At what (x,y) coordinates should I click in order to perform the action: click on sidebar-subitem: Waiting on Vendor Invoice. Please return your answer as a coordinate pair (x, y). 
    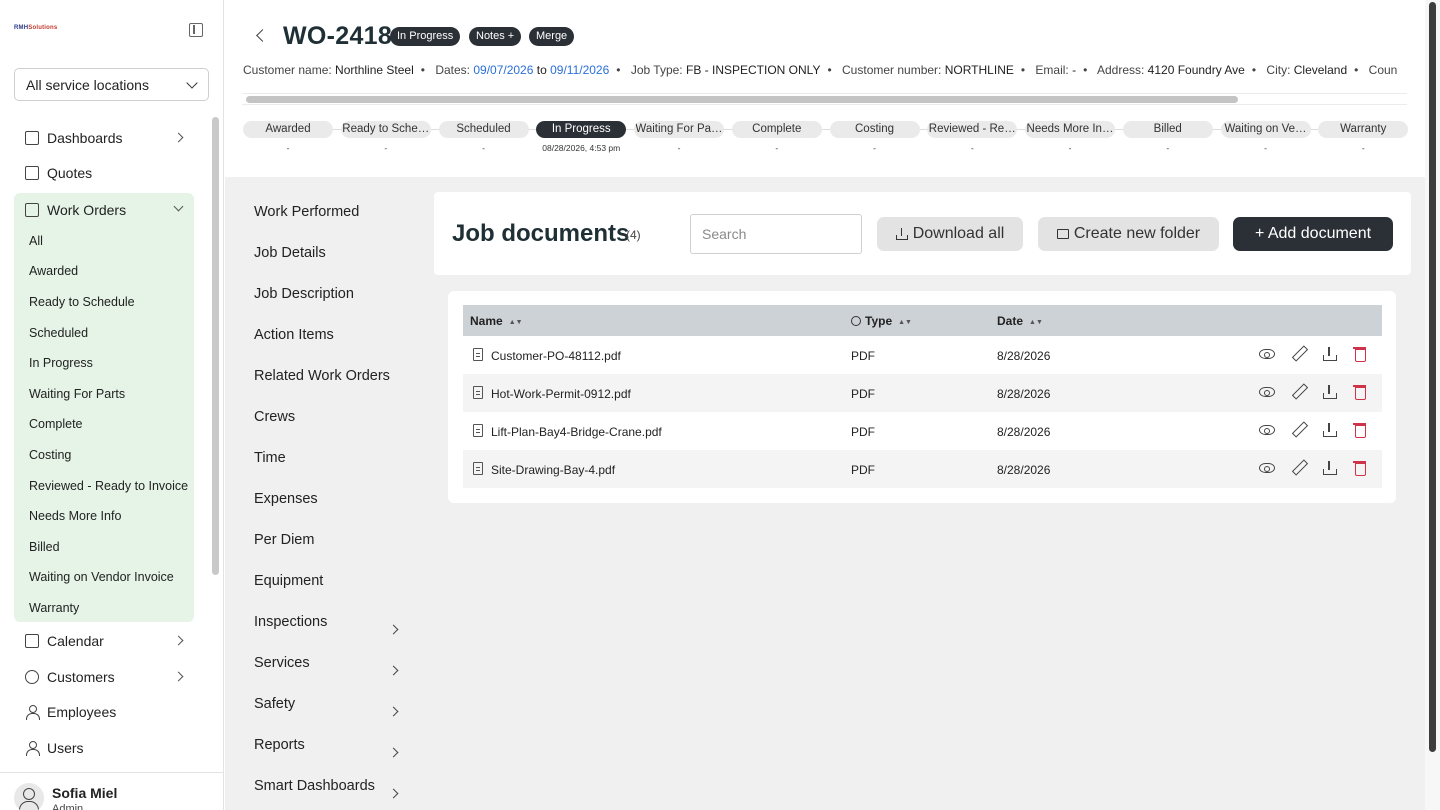
    Looking at the image, I should click on (101, 577).